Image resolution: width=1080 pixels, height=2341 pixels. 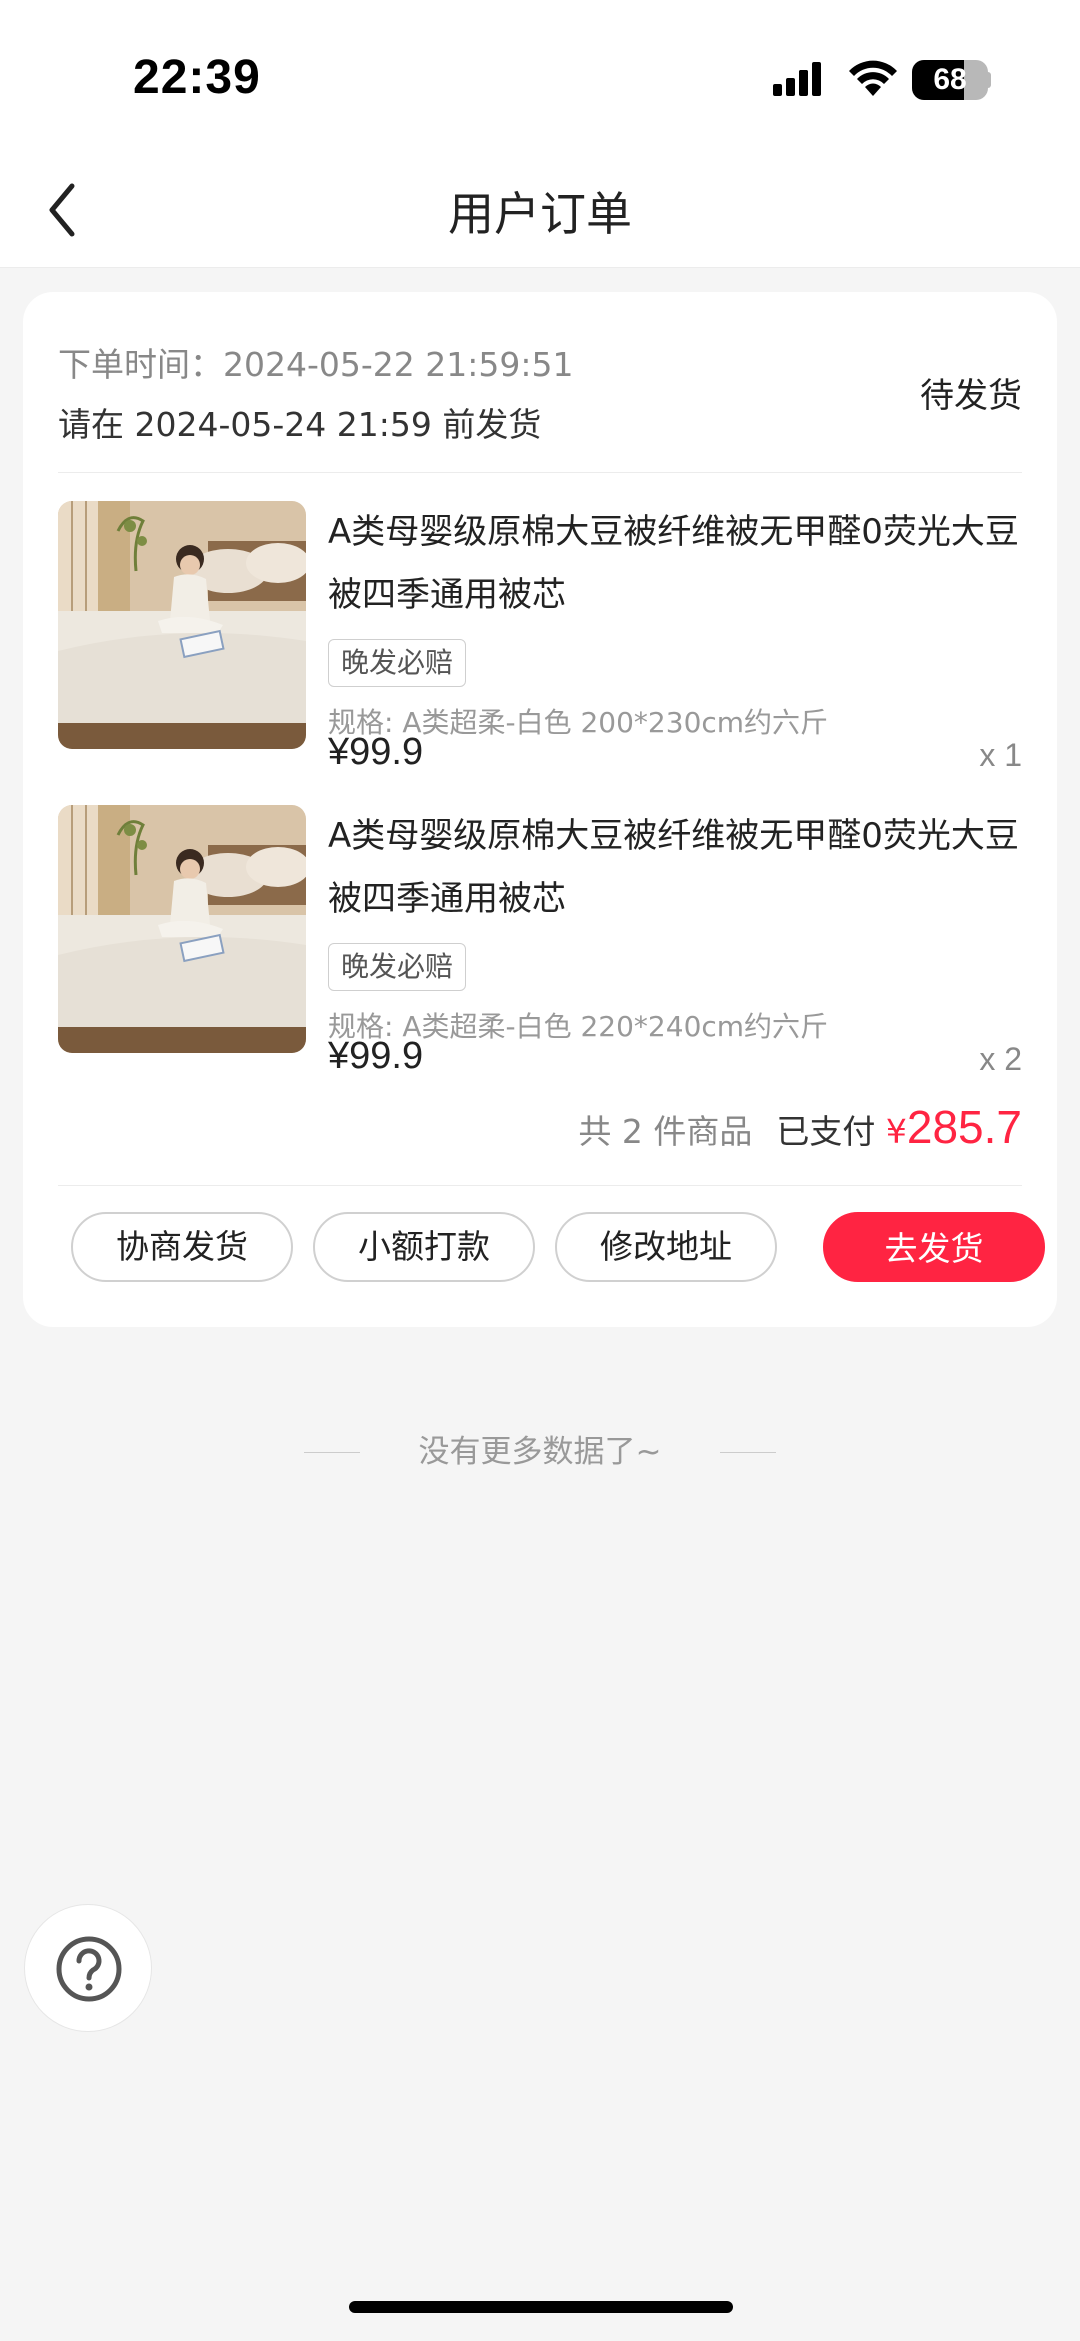 I want to click on paid-amount: 285.7, so click(x=964, y=1127).